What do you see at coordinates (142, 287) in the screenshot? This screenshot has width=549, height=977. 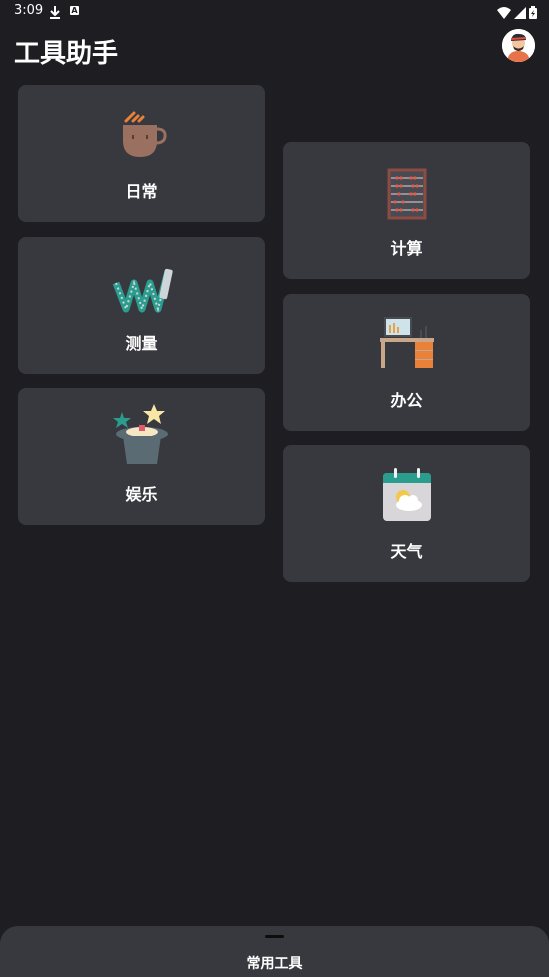 I see `tape-measure-icon` at bounding box center [142, 287].